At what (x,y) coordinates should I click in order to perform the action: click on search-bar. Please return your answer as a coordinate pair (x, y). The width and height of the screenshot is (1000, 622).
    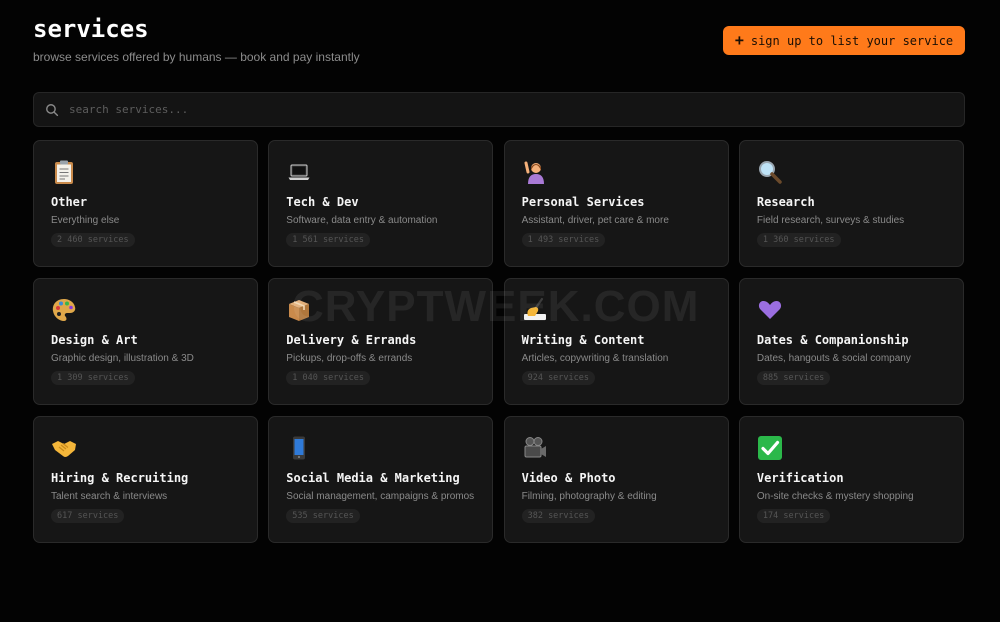
    Looking at the image, I should click on (499, 109).